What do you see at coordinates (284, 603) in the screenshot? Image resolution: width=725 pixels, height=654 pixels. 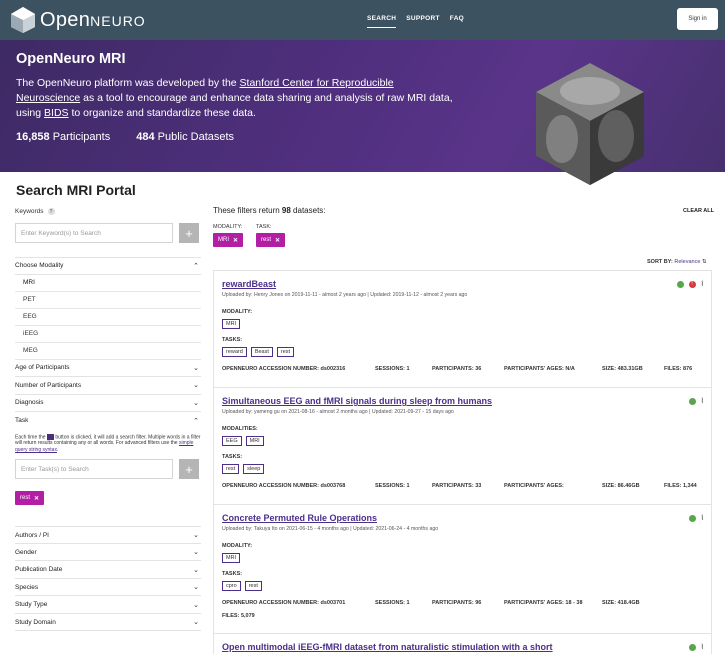 I see `accession-number: OPENNEURO ACCESSION NUMBER: ds003701` at bounding box center [284, 603].